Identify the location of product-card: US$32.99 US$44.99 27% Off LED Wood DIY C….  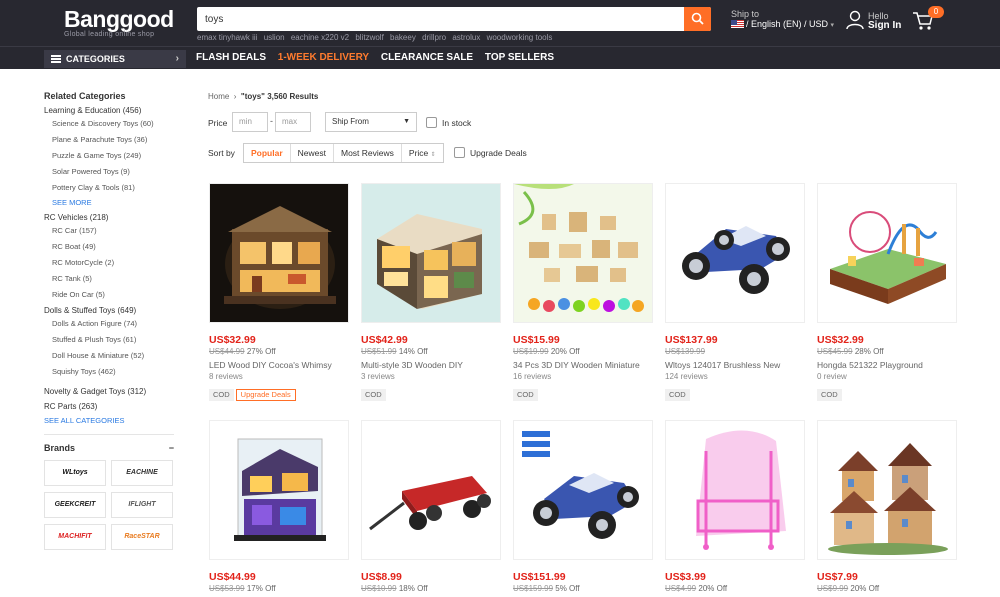
(279, 292).